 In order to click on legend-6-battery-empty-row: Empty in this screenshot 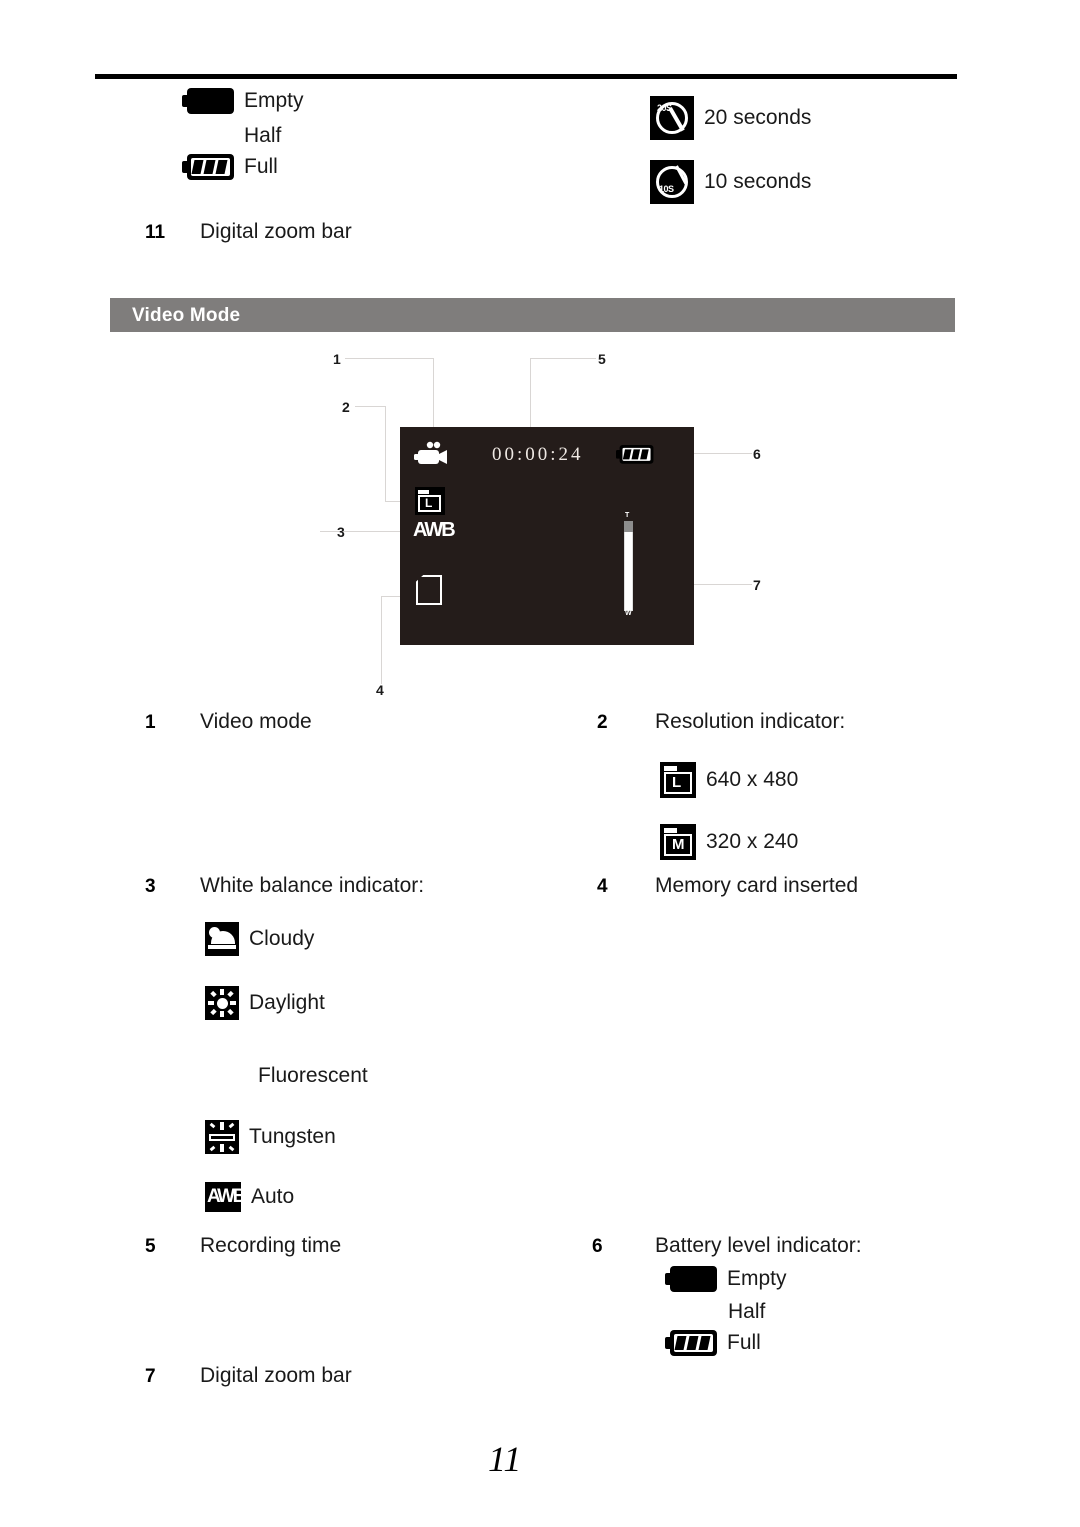, I will do `click(726, 1279)`.